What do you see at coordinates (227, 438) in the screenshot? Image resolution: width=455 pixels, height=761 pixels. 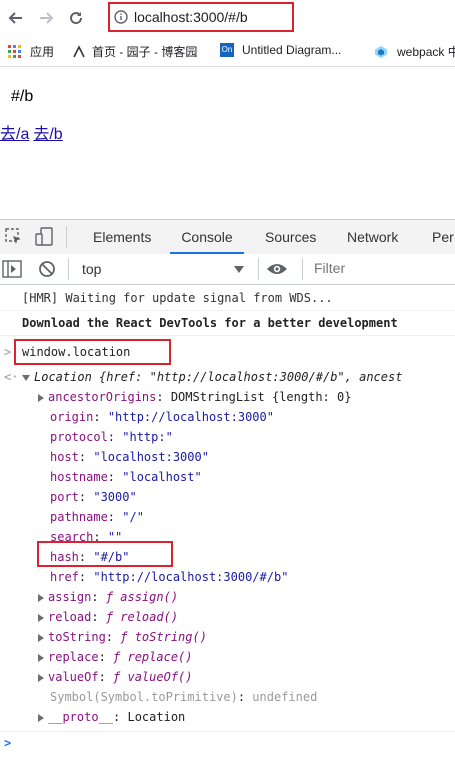 I see `location-property-row: protocol: "http:"` at bounding box center [227, 438].